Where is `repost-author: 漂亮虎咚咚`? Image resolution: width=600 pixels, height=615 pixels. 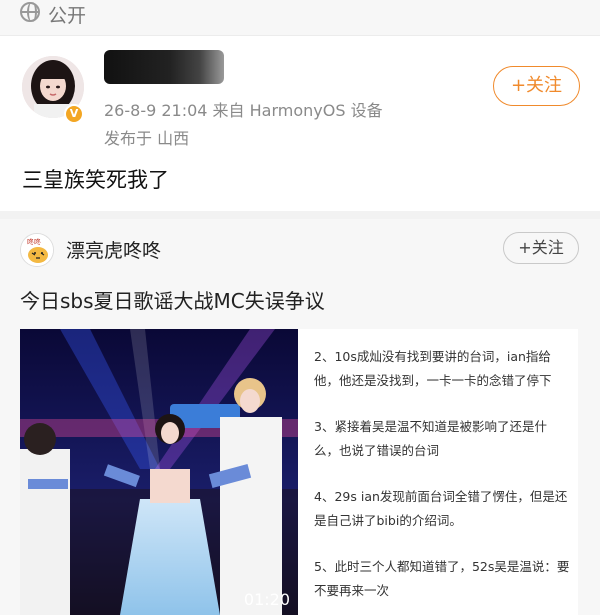 repost-author: 漂亮虎咚咚 is located at coordinates (113, 249).